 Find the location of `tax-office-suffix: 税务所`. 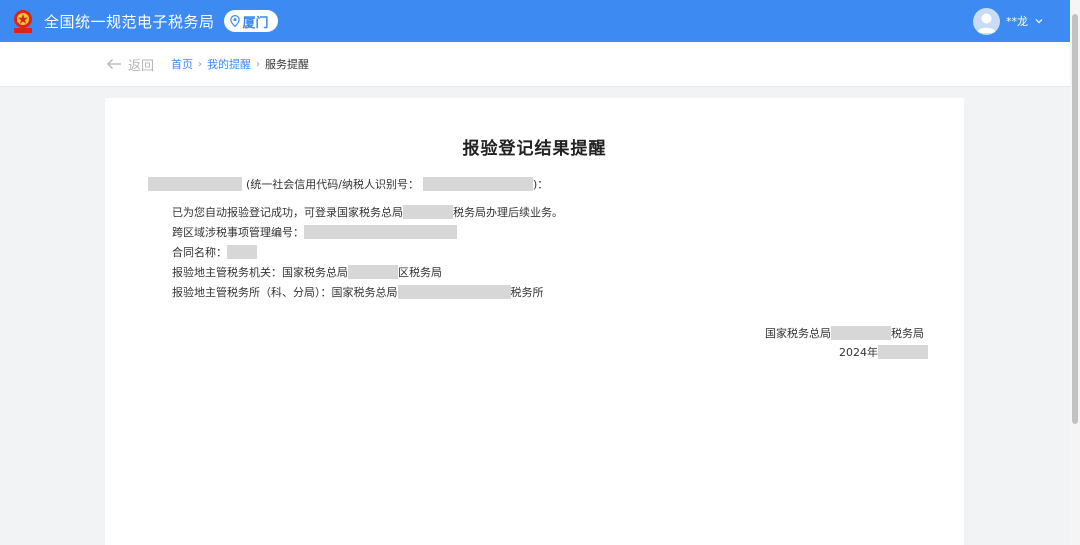

tax-office-suffix: 税务所 is located at coordinates (527, 292).